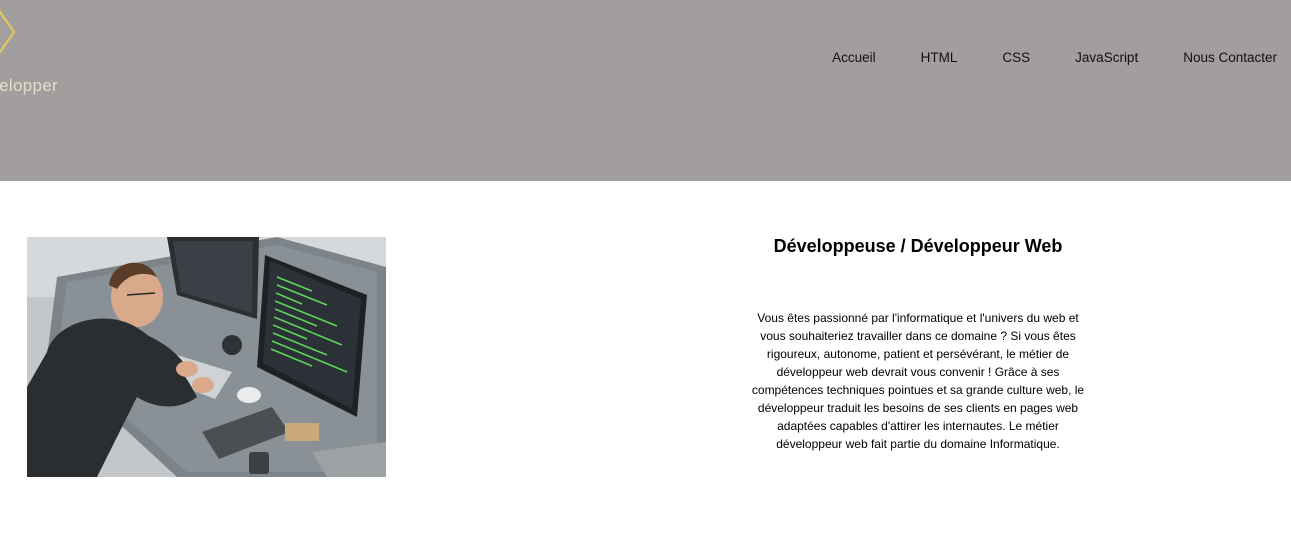 This screenshot has width=1291, height=543. What do you see at coordinates (8, 32) in the screenshot?
I see `diamond-logo-icon` at bounding box center [8, 32].